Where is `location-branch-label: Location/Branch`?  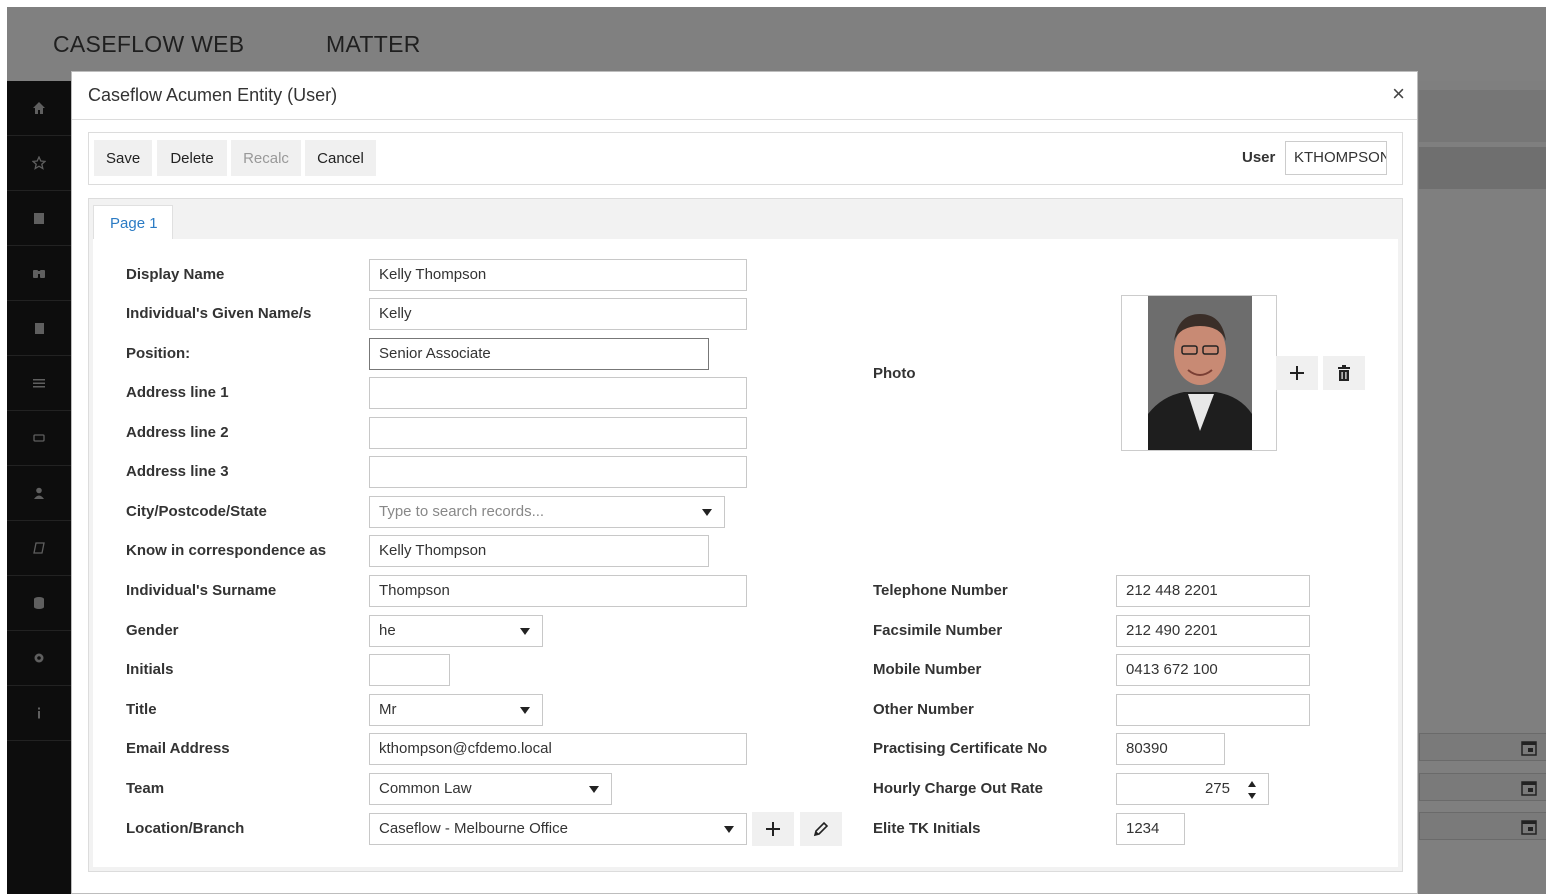 location-branch-label: Location/Branch is located at coordinates (185, 828).